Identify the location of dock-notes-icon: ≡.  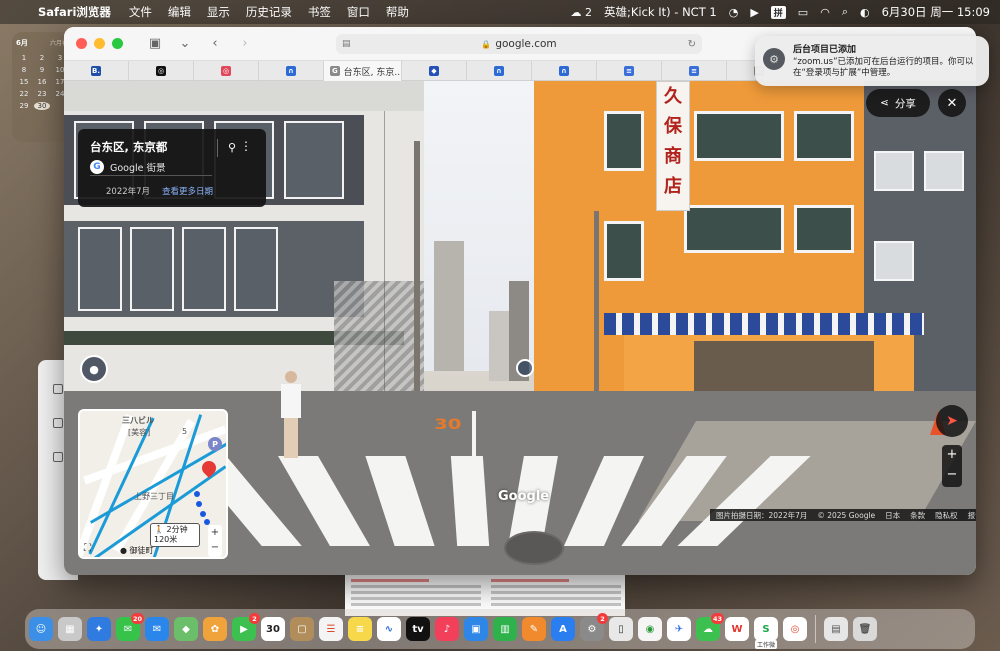
(360, 629).